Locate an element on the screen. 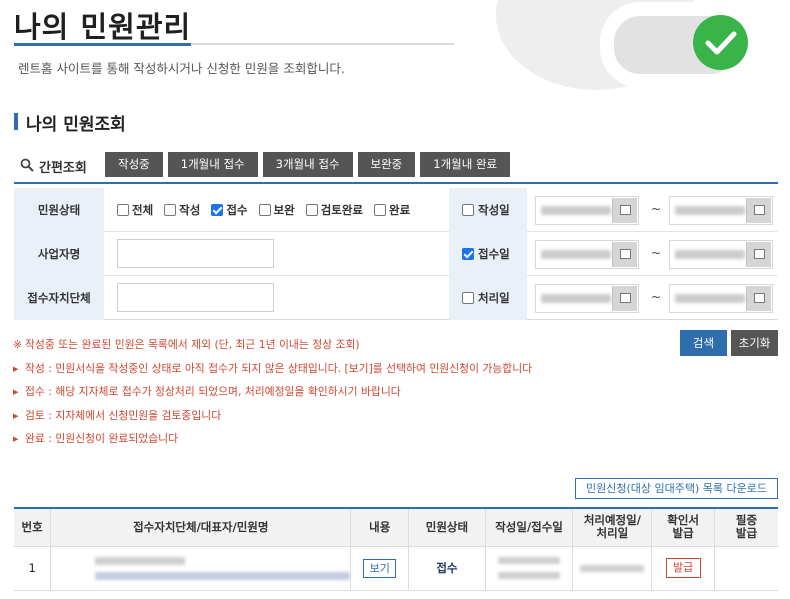 This screenshot has width=790, height=599. quick-search-bar: 간편조회 작성중 1개월내 접수 3개월내 접수 보완중 1개월내 완료 is located at coordinates (396, 164).